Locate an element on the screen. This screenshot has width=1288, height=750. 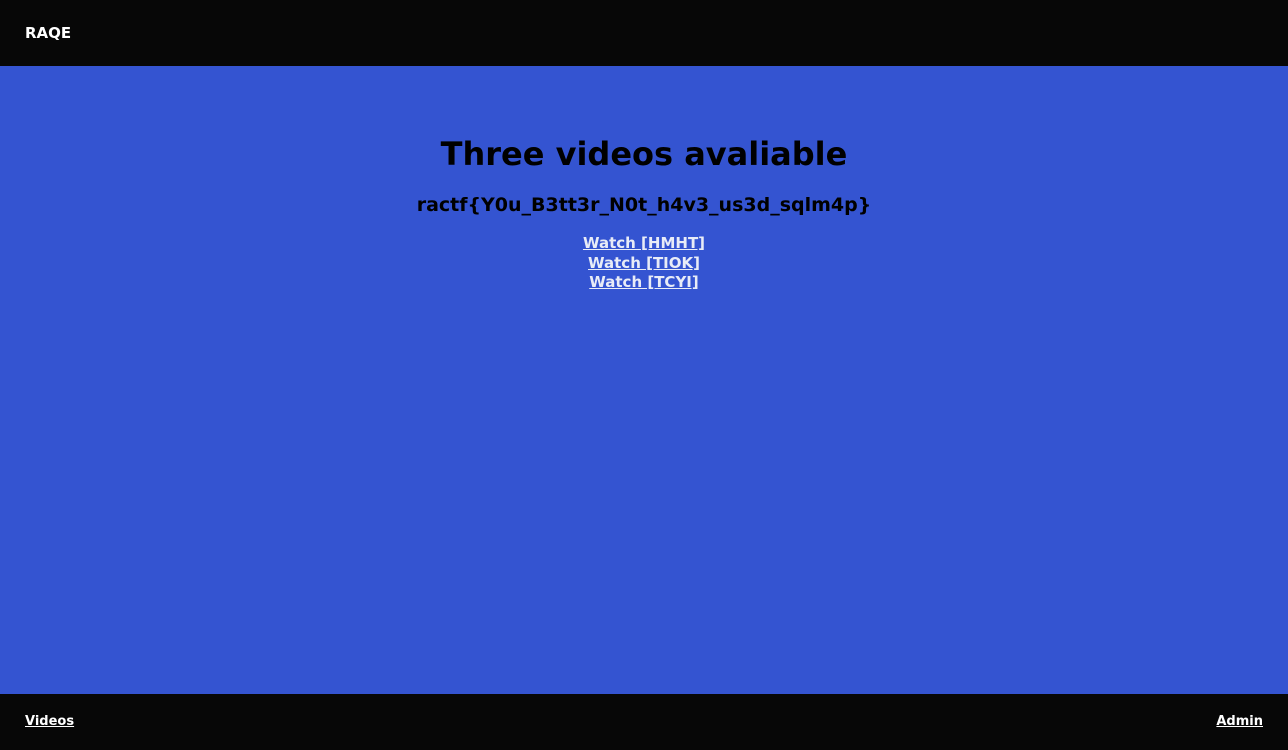
video-list: Watch [HMHT] Watch [TIOK] Watch [TCYI] is located at coordinates (644, 262).